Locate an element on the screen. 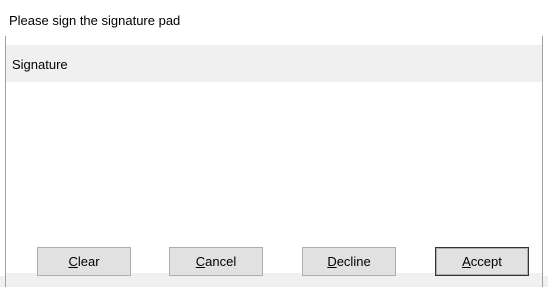  cancel-button: Cancel is located at coordinates (216, 261).